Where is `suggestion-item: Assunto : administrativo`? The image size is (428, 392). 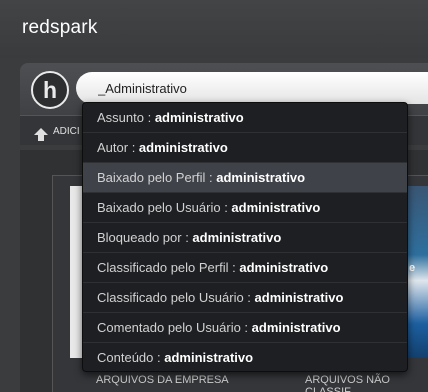
suggestion-item: Assunto : administrativo is located at coordinates (245, 118).